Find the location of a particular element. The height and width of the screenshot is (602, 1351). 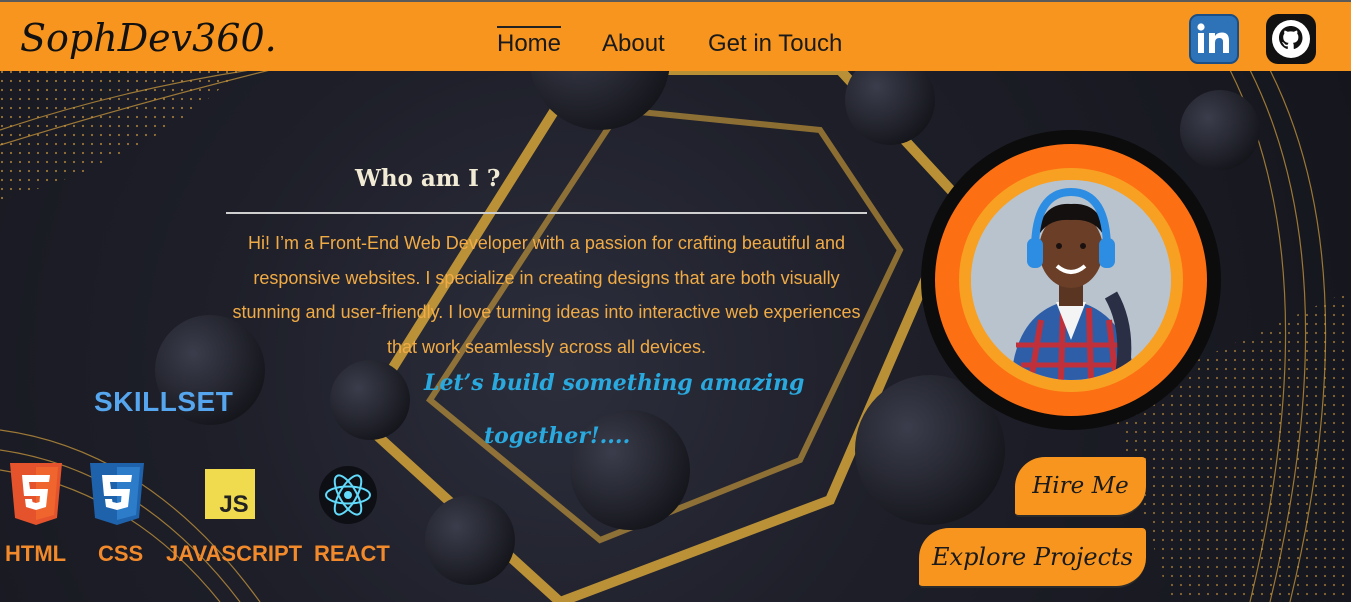

avatar is located at coordinates (1071, 280).